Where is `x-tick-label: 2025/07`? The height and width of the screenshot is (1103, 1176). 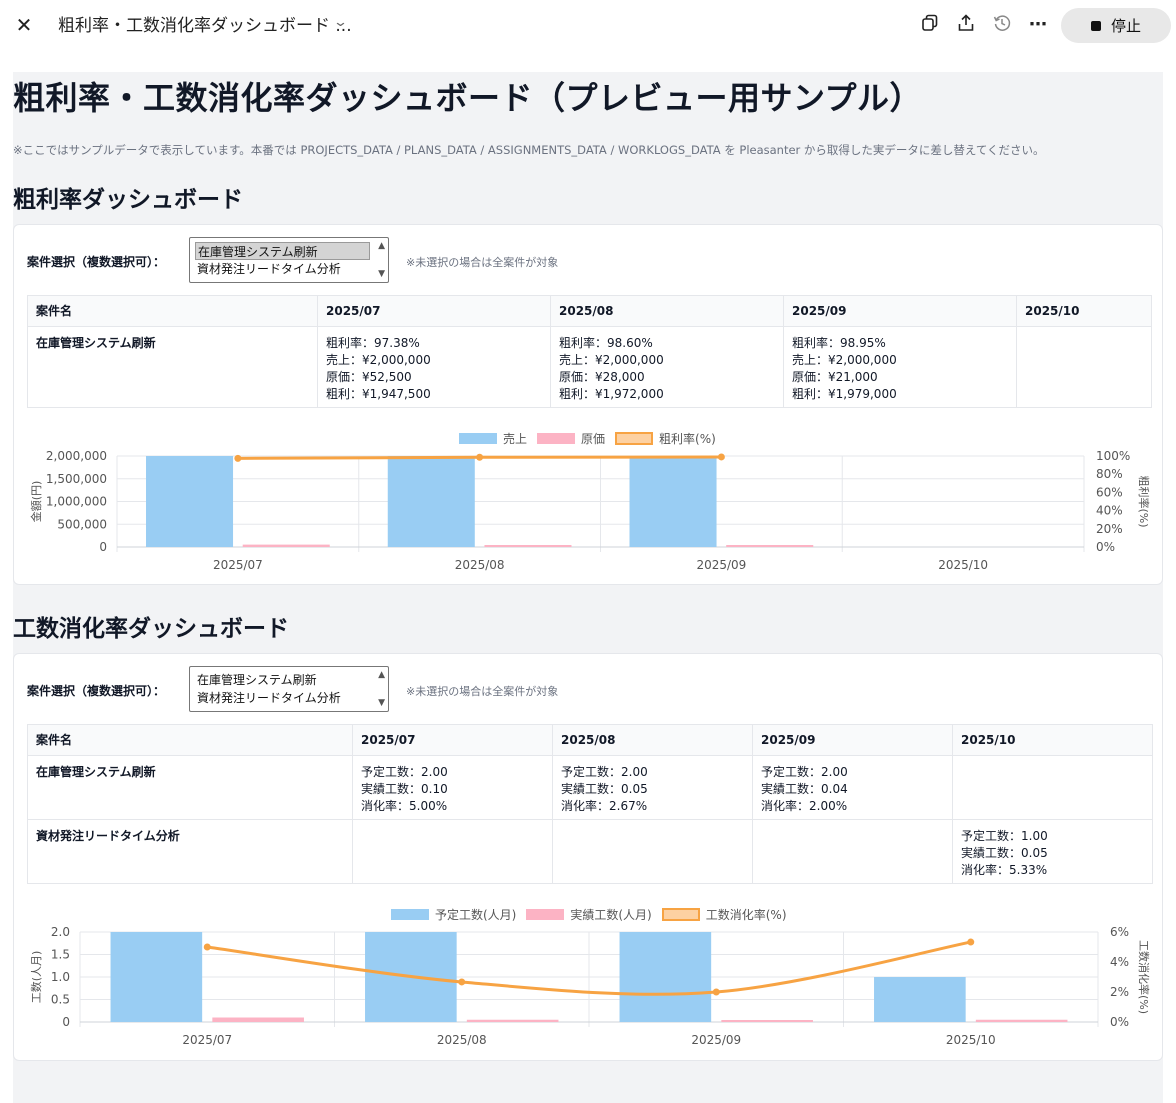
x-tick-label: 2025/07 is located at coordinates (207, 1040).